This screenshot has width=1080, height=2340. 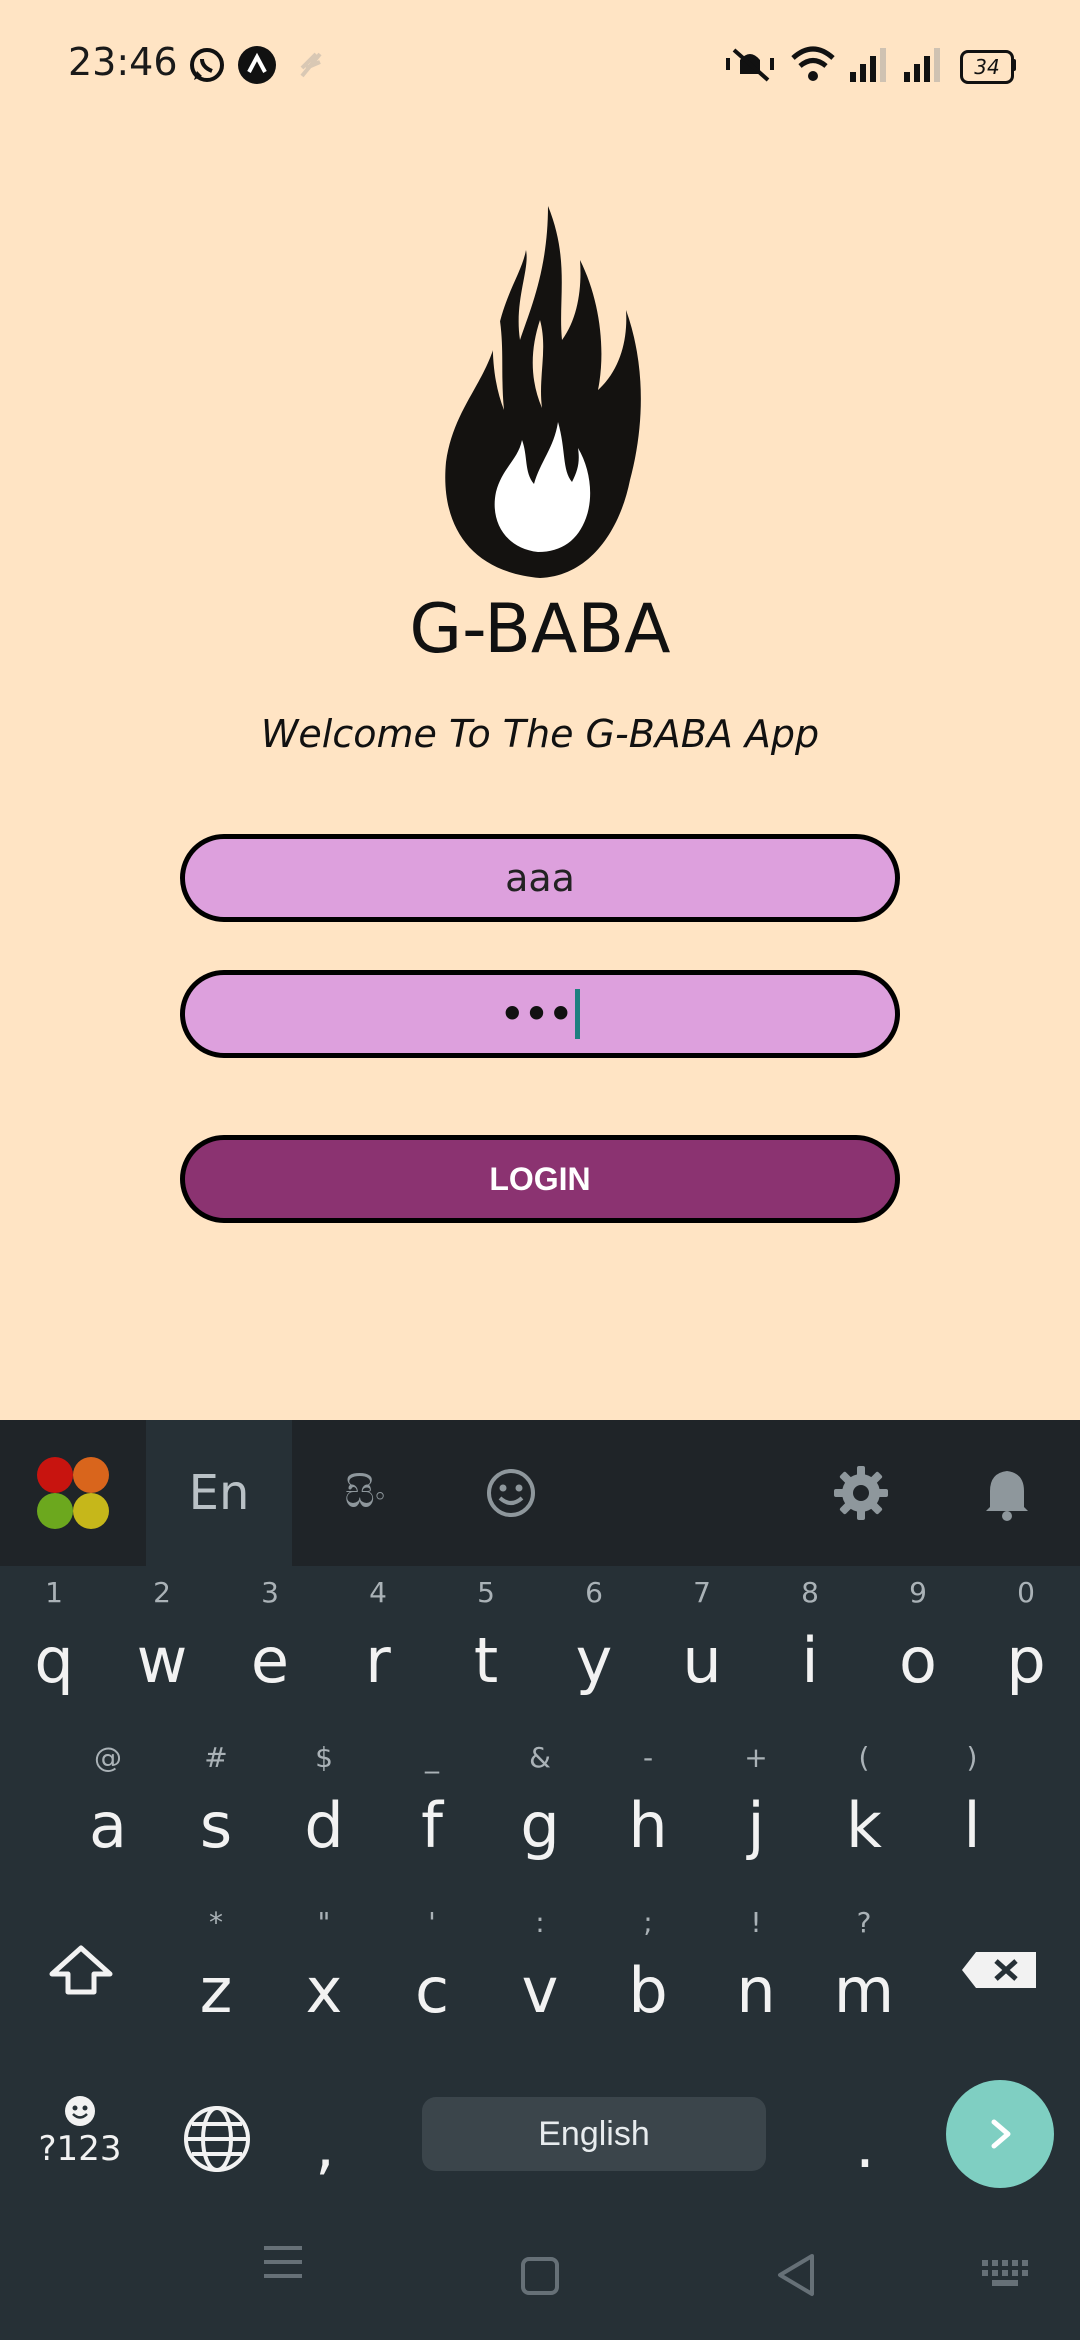 I want to click on wifi-icon, so click(x=813, y=63).